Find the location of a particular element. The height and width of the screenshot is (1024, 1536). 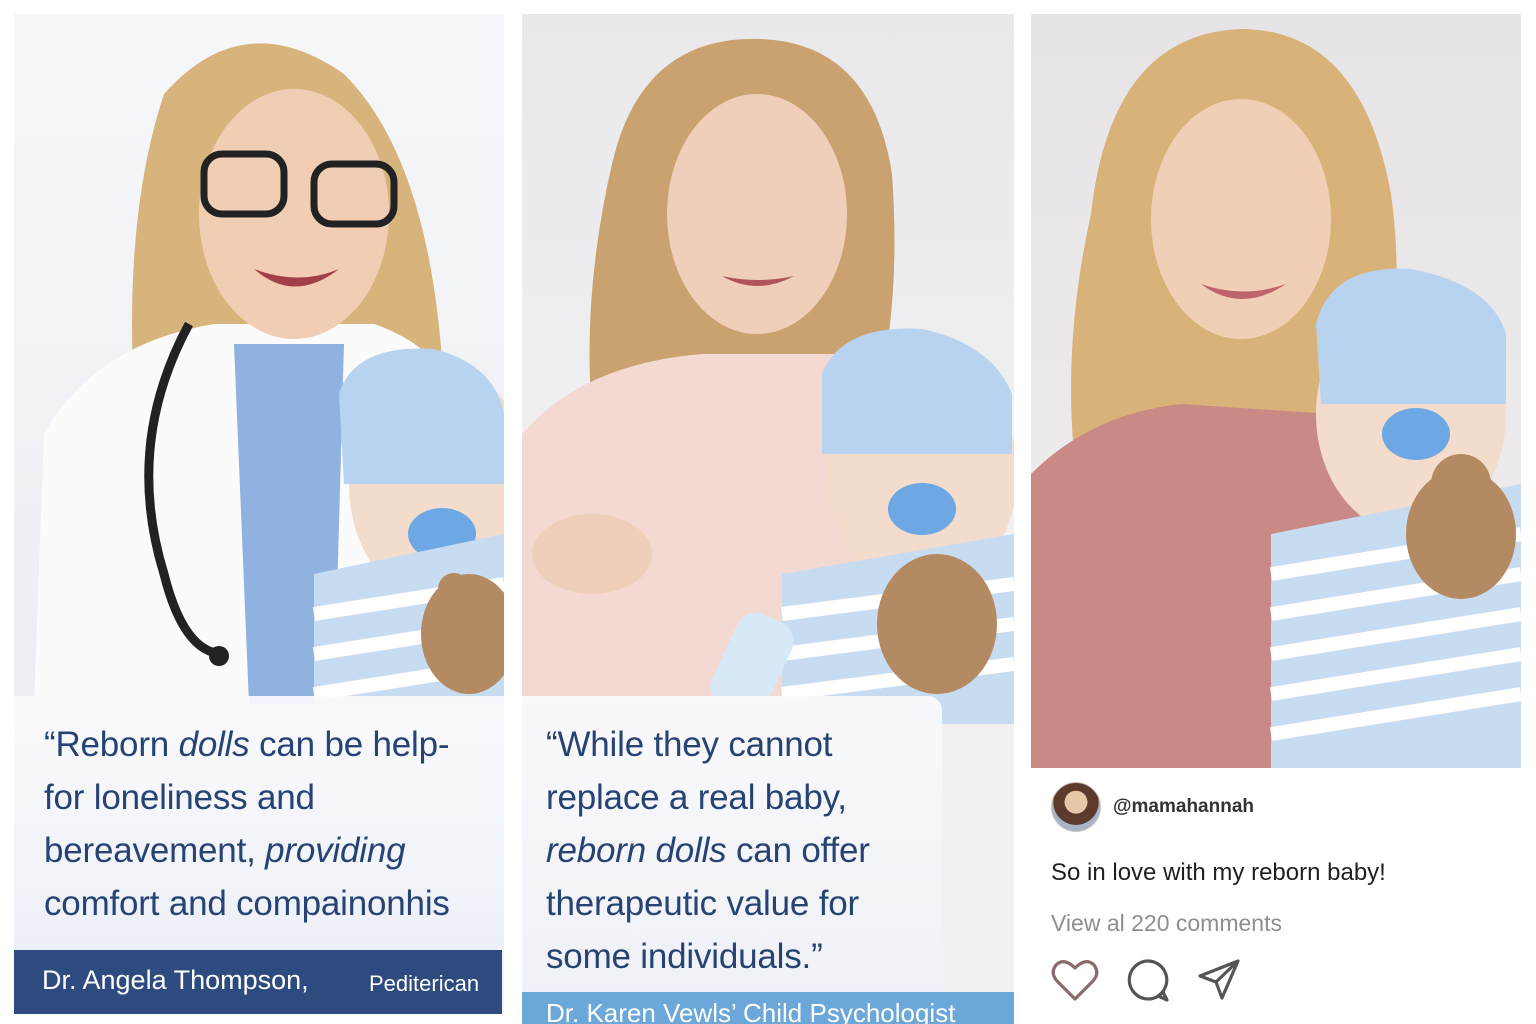

send-paper-plane-icon is located at coordinates (1219, 980).